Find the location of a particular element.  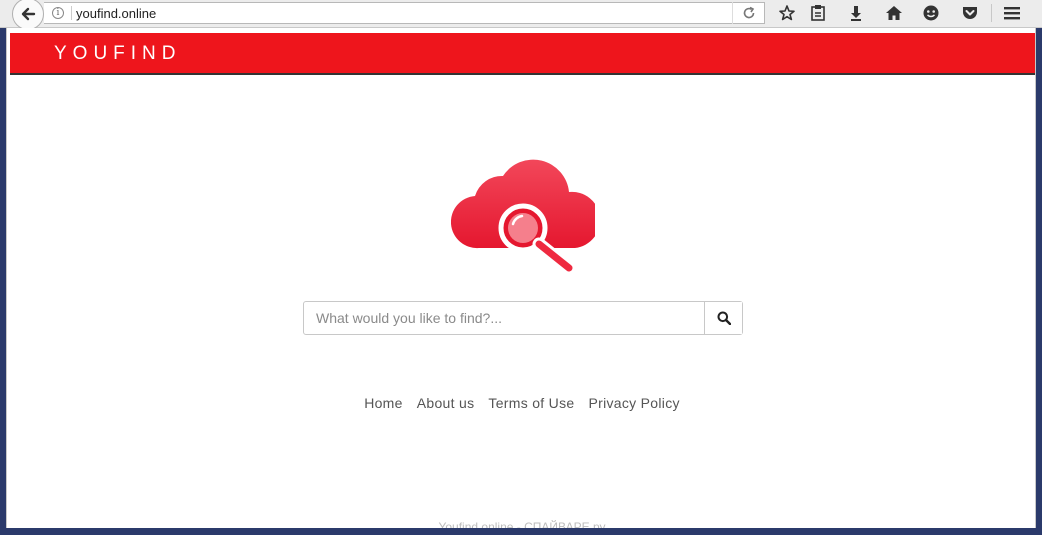

bookmark-star-icon is located at coordinates (787, 13).